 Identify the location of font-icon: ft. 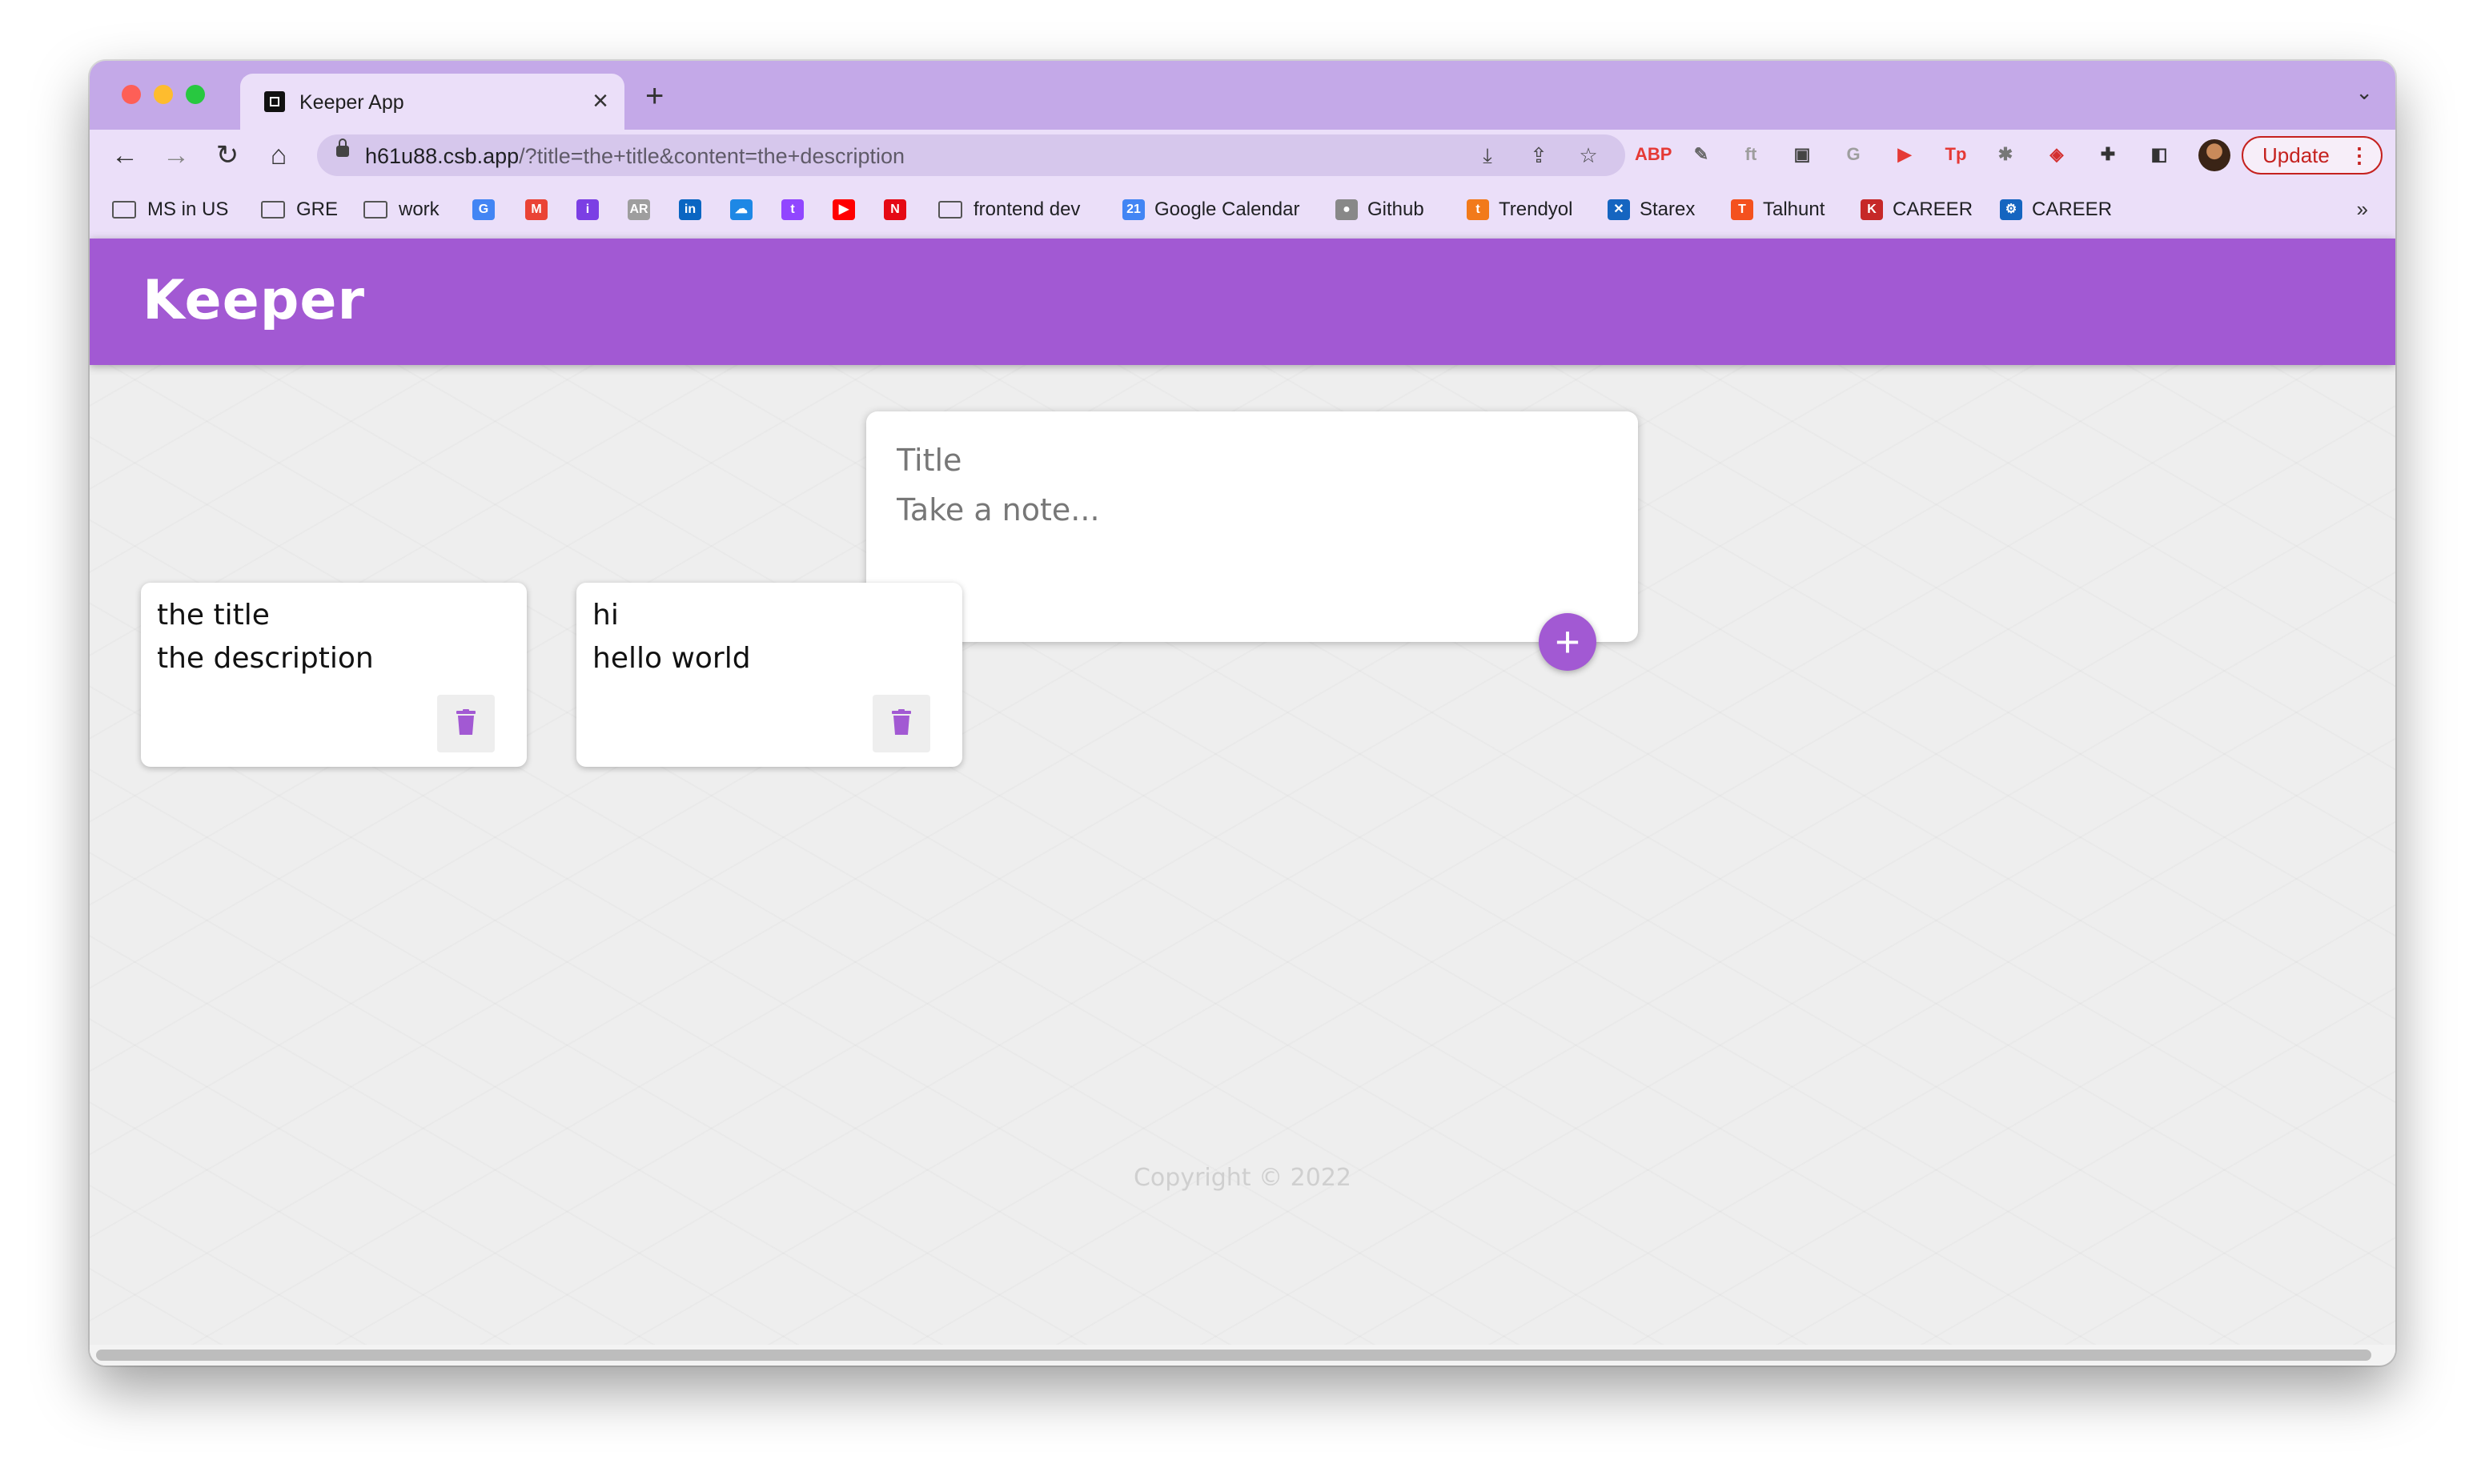
(1750, 154).